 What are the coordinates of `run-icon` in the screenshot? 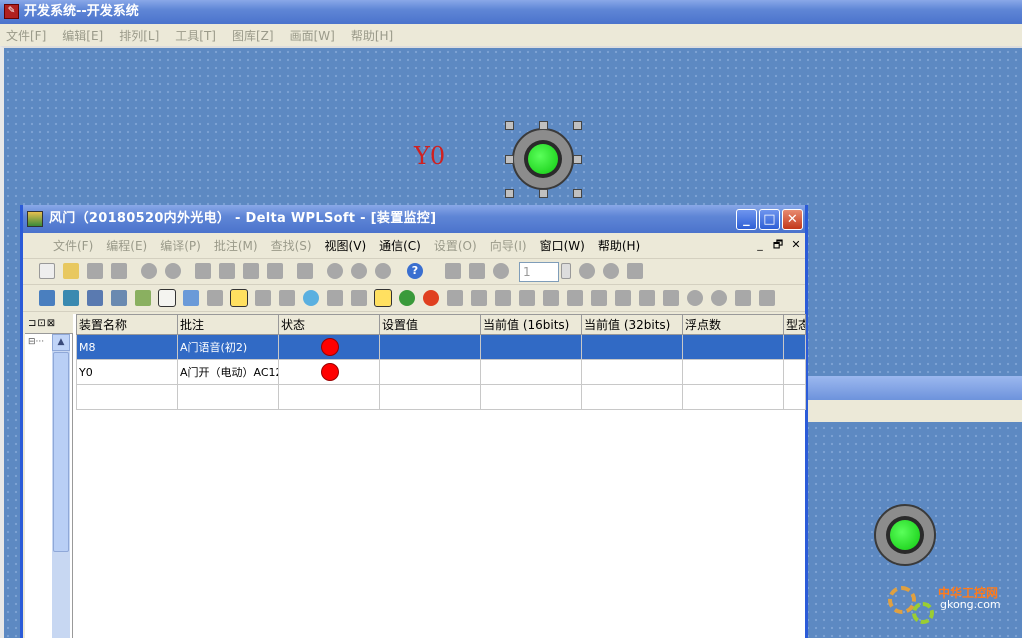 It's located at (407, 298).